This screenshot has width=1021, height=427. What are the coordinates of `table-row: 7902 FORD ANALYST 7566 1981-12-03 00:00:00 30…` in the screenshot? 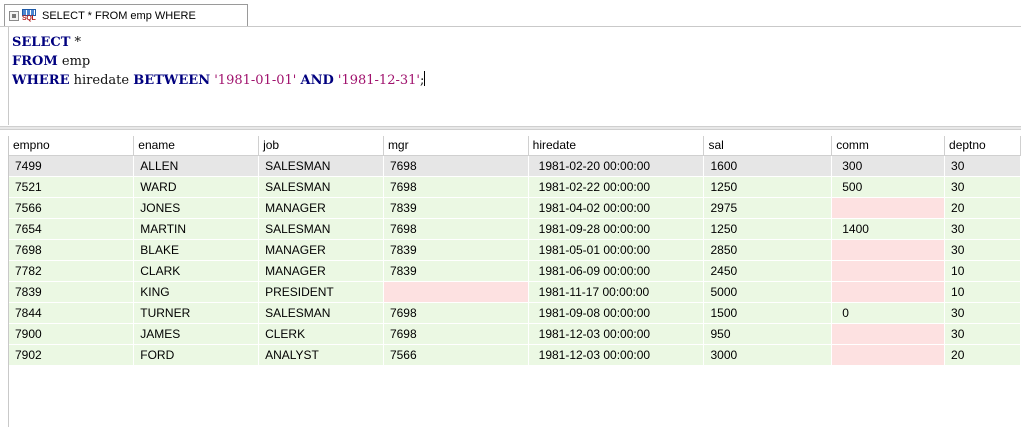 It's located at (515, 355).